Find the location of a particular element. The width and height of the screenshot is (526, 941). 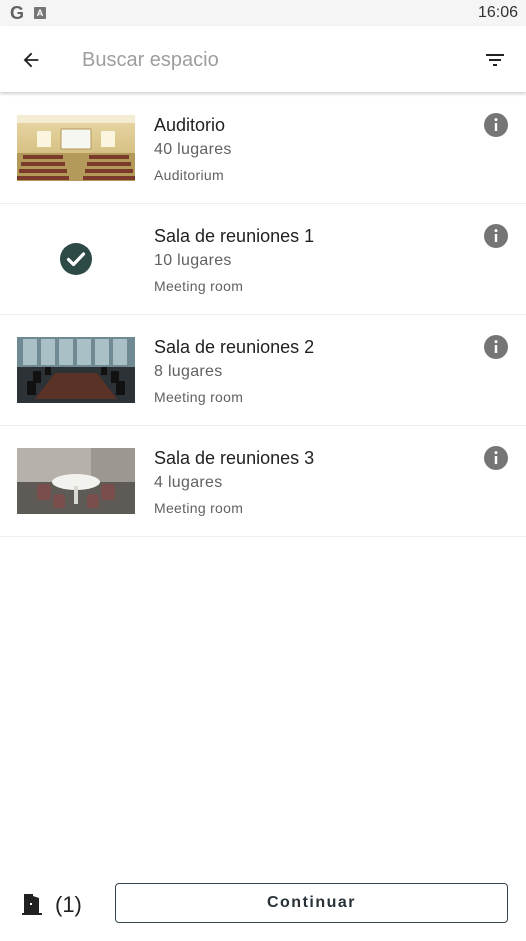

filter-button is located at coordinates (495, 60).